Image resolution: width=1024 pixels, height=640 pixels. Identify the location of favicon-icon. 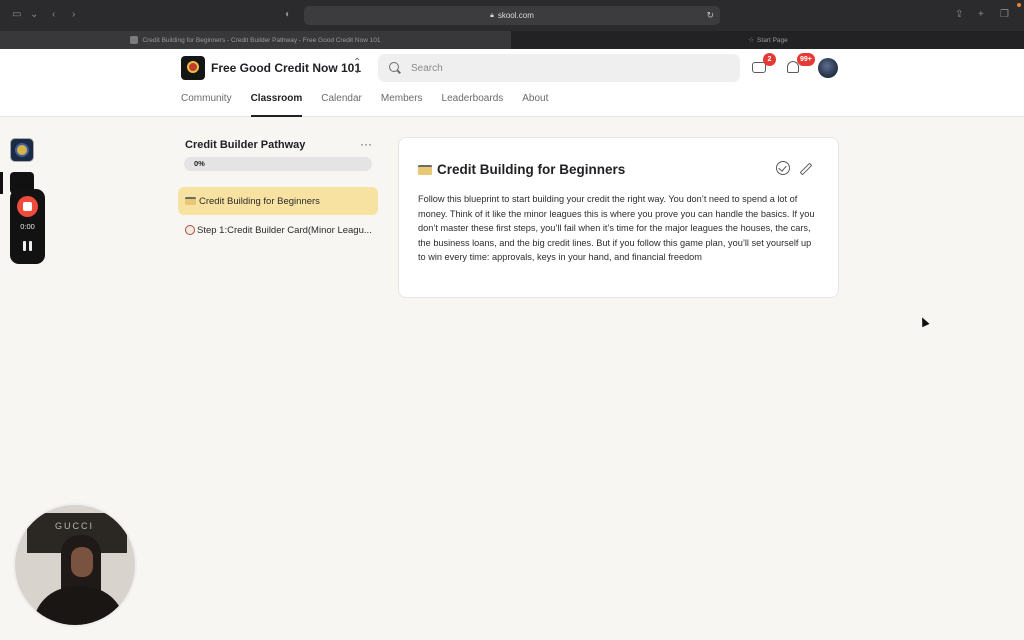
(134, 40).